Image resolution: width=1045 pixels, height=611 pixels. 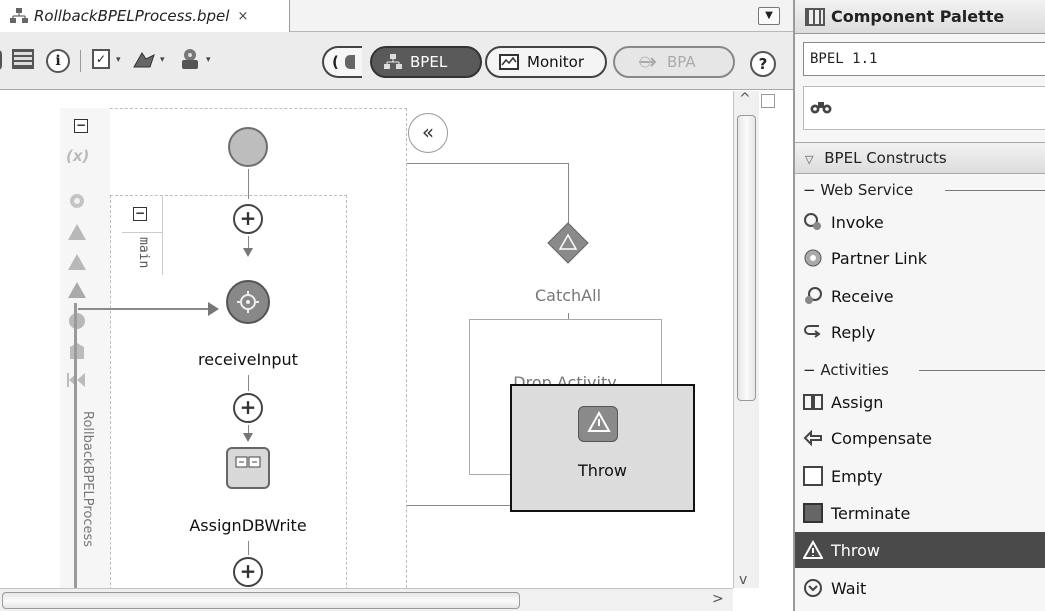 What do you see at coordinates (857, 222) in the screenshot?
I see `item-label: Invoke` at bounding box center [857, 222].